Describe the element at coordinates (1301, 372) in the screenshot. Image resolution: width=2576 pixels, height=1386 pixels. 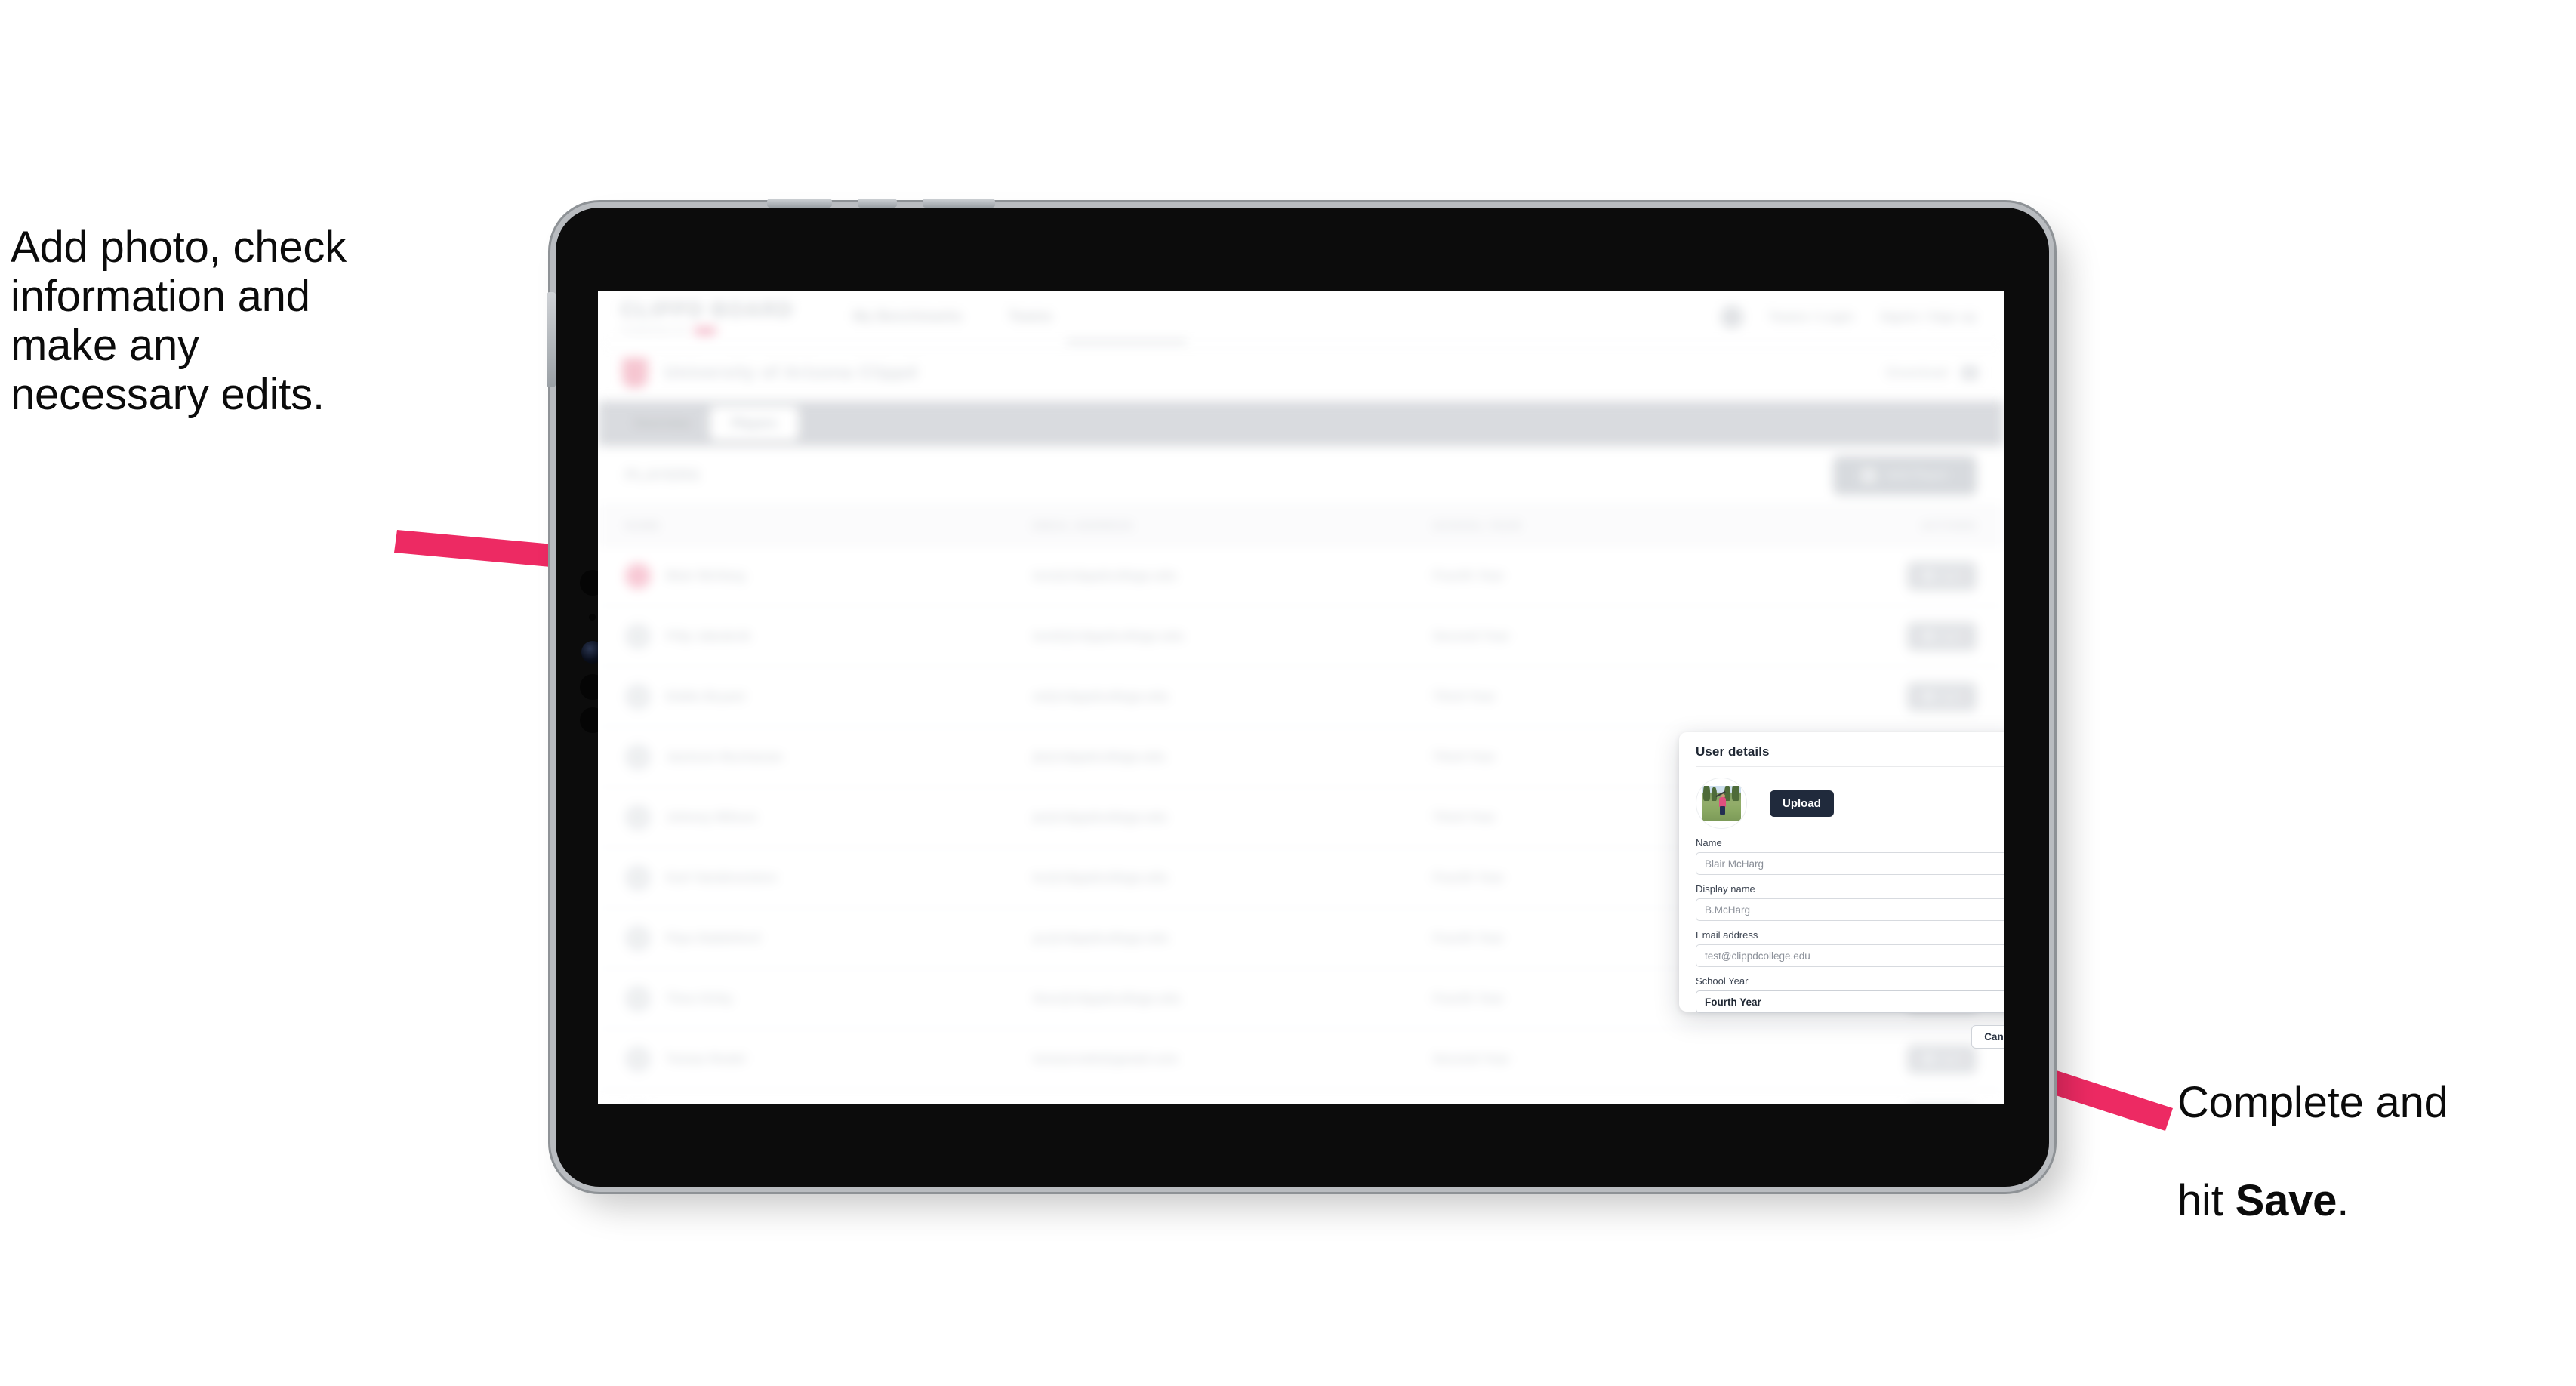
I see `app-school-bar: University of Arizona Clippd Download` at that location.